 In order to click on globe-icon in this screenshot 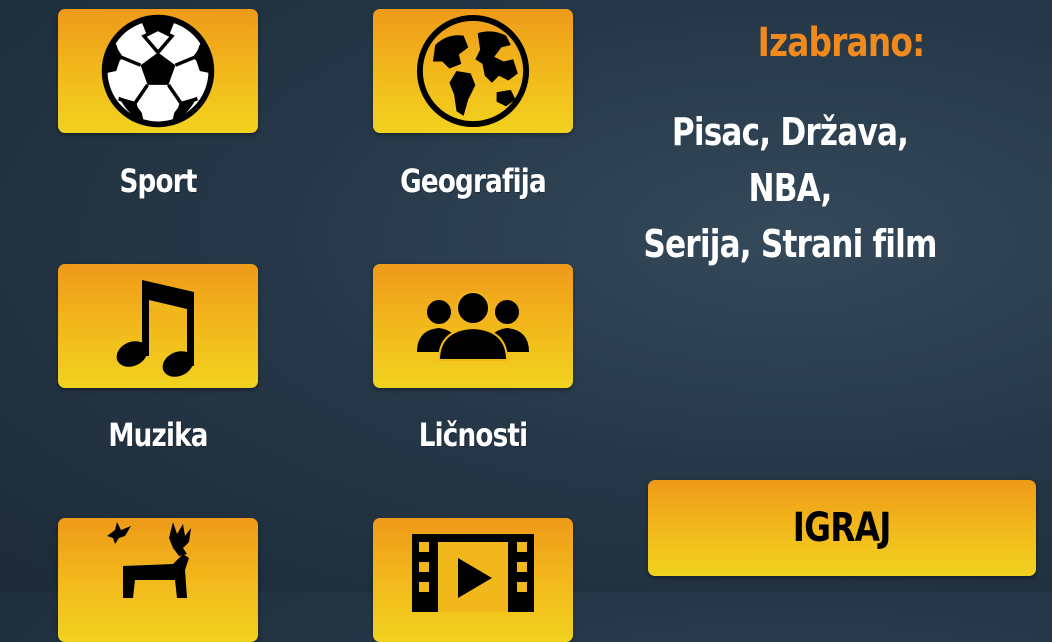, I will do `click(473, 71)`.